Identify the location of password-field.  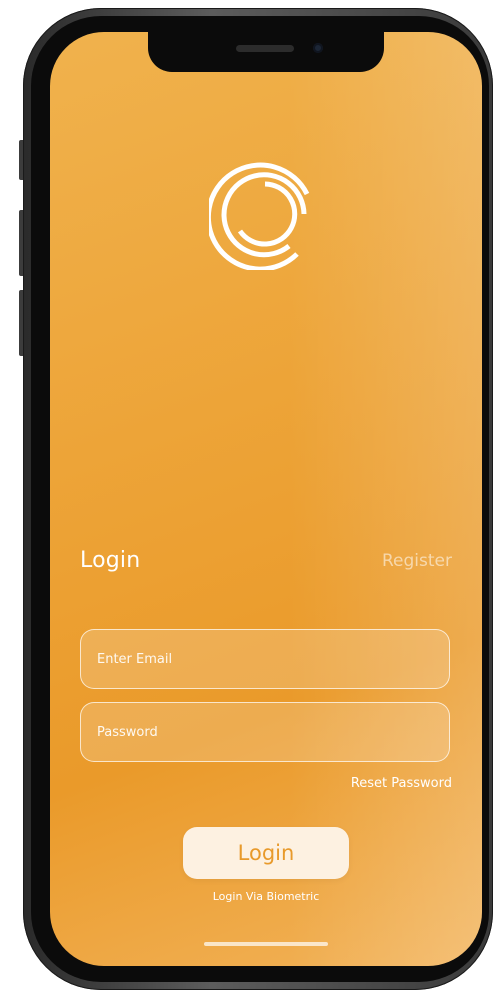
(265, 732).